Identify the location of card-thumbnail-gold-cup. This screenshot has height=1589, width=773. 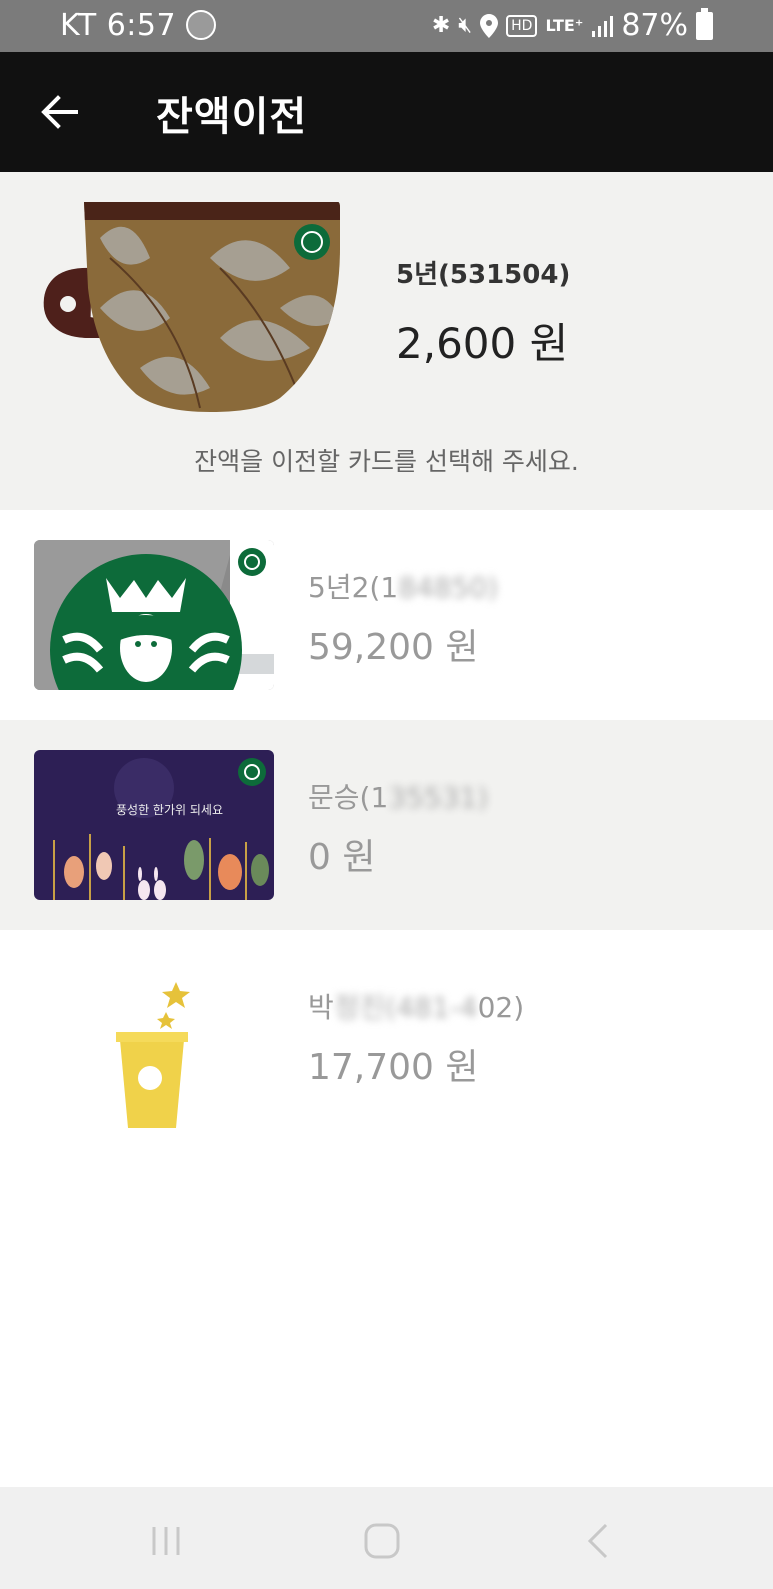
(154, 1044).